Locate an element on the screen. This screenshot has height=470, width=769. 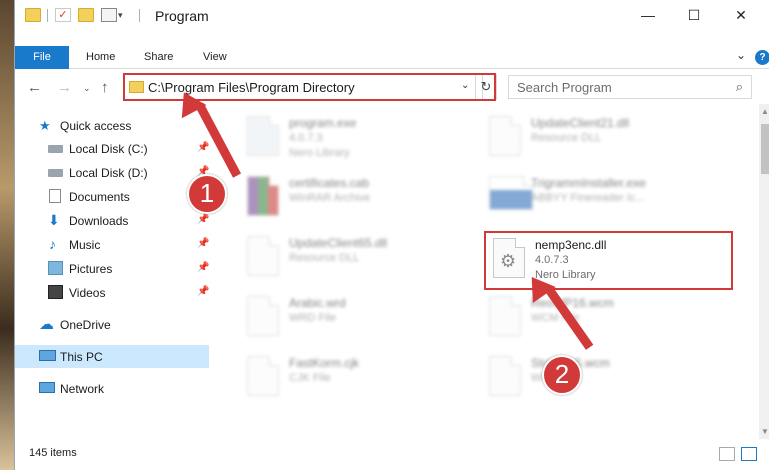
file-item: FastKorm.cjk CJK File is located at coordinates (357, 378).